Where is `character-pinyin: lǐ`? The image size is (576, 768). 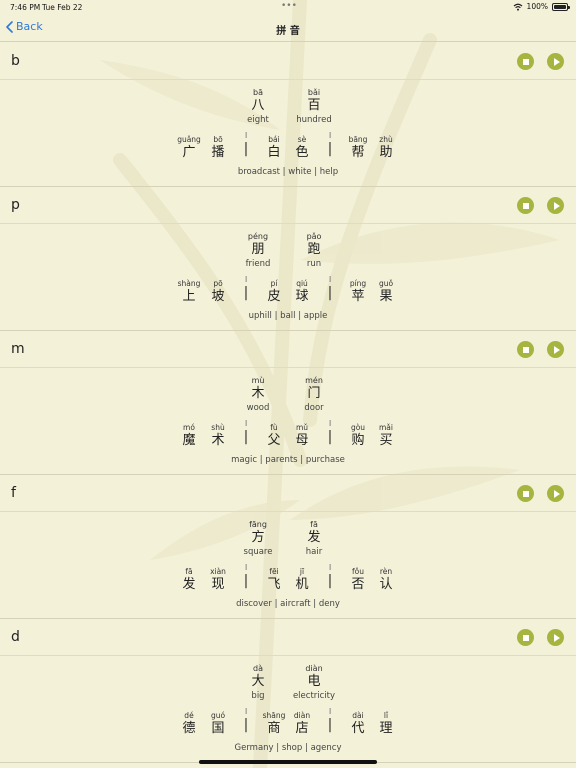
character-pinyin: lǐ is located at coordinates (386, 715).